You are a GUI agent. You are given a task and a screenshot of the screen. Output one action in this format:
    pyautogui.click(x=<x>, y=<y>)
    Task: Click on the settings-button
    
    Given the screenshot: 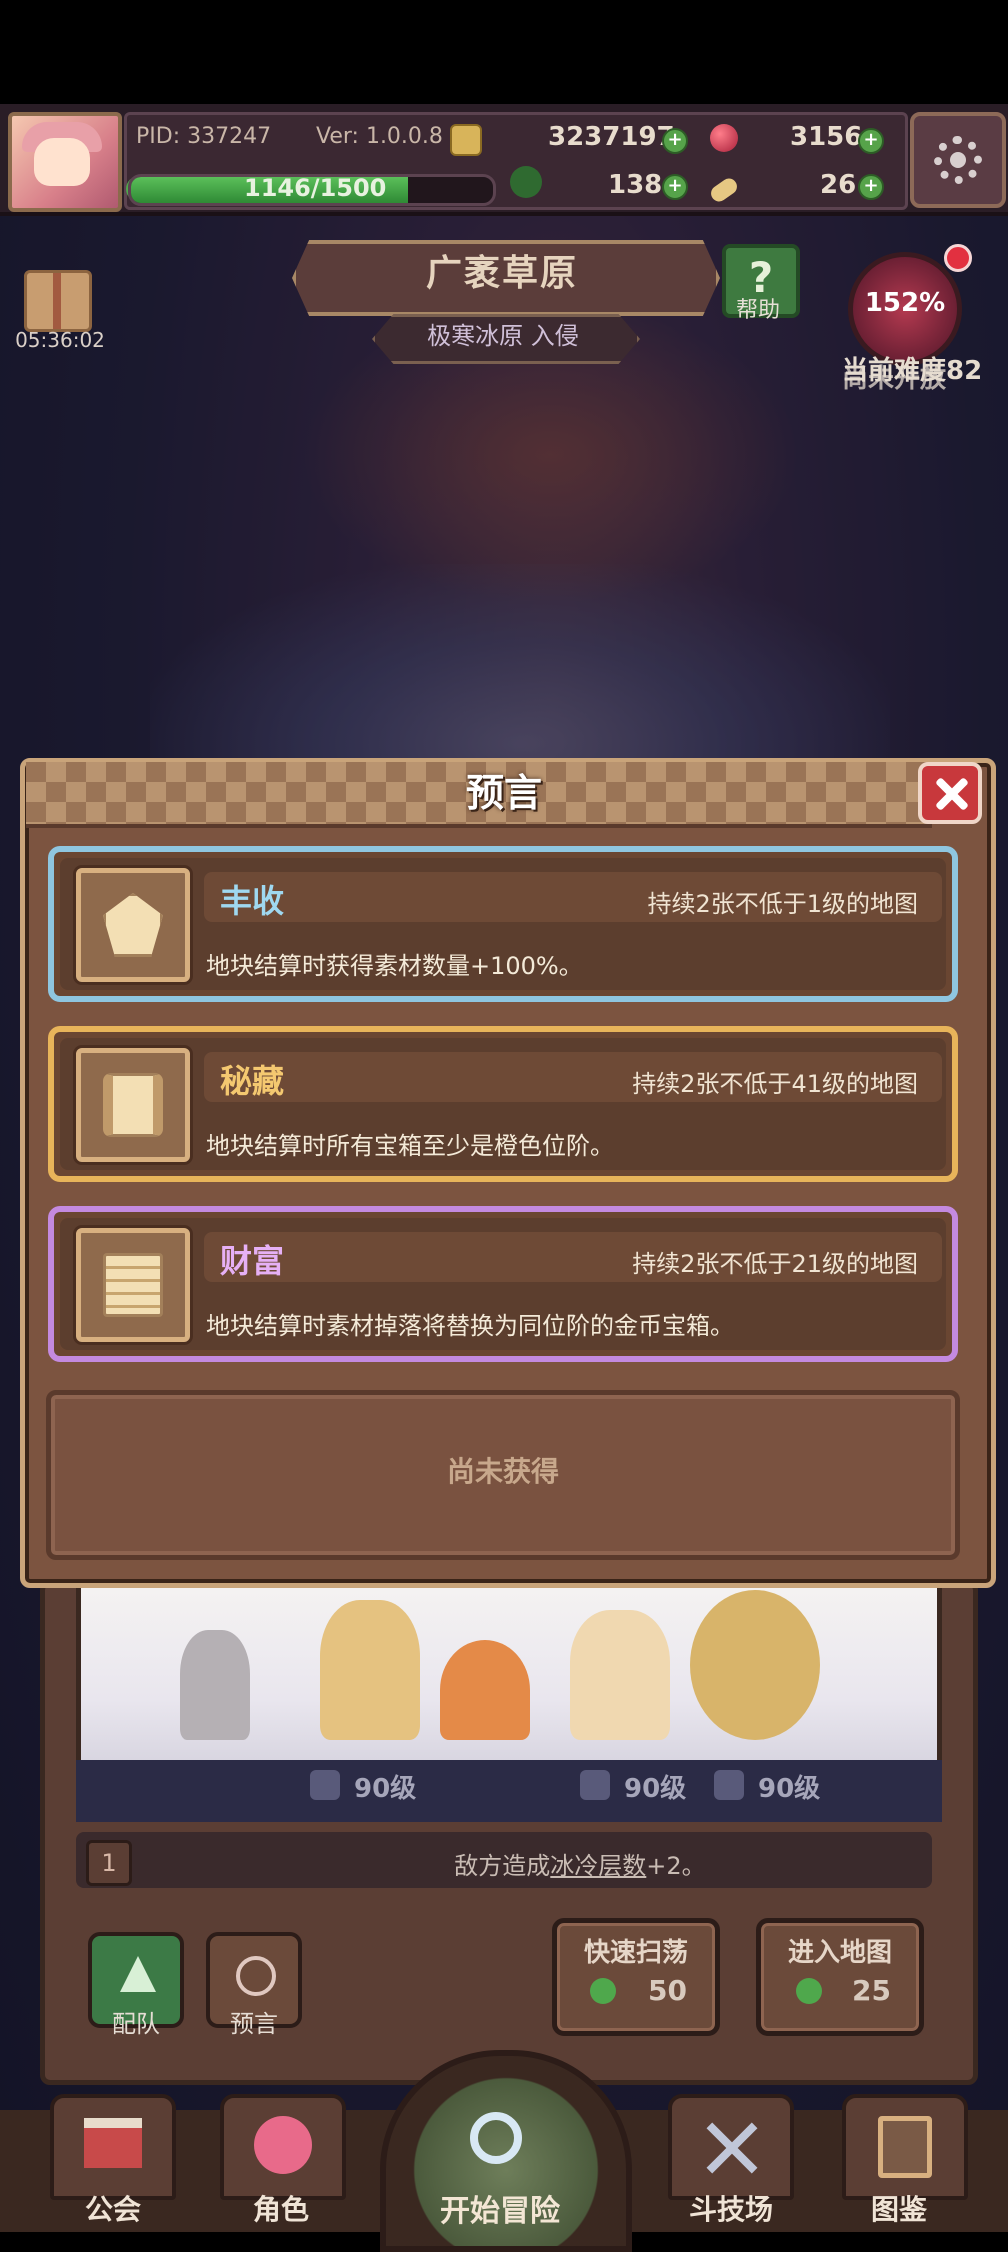 What is the action you would take?
    pyautogui.click(x=958, y=160)
    